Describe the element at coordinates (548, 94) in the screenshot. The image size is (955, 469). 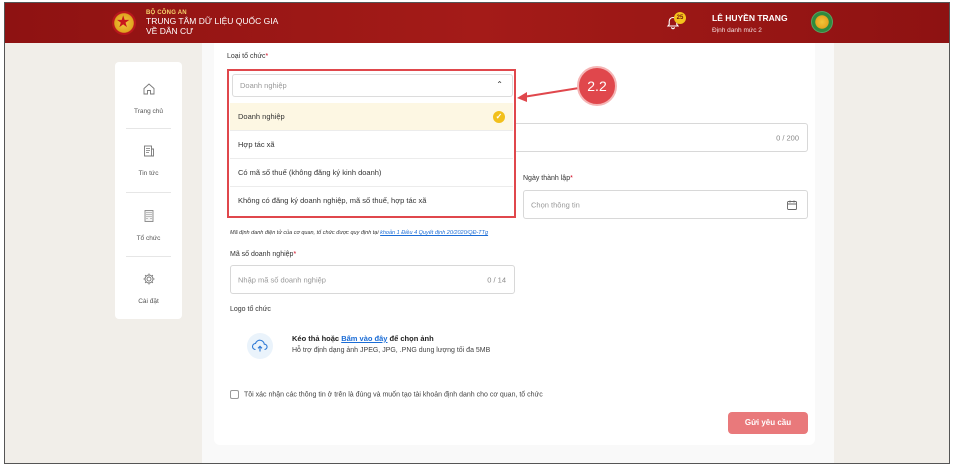
I see `callout-arrow-icon` at that location.